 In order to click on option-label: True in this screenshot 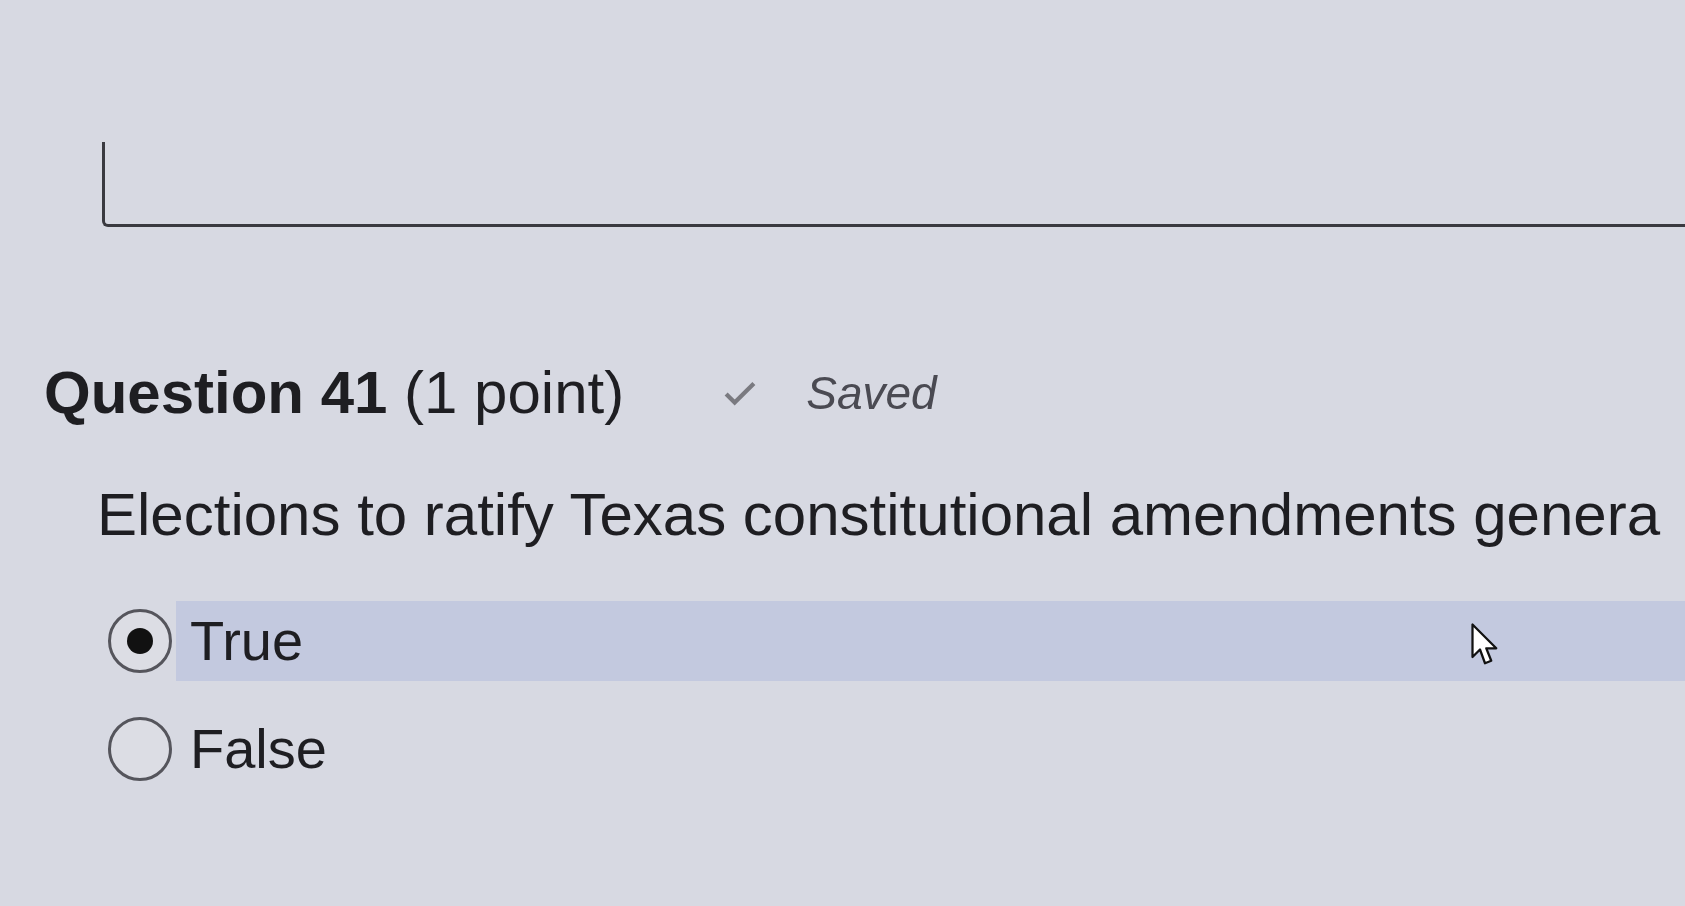, I will do `click(247, 641)`.